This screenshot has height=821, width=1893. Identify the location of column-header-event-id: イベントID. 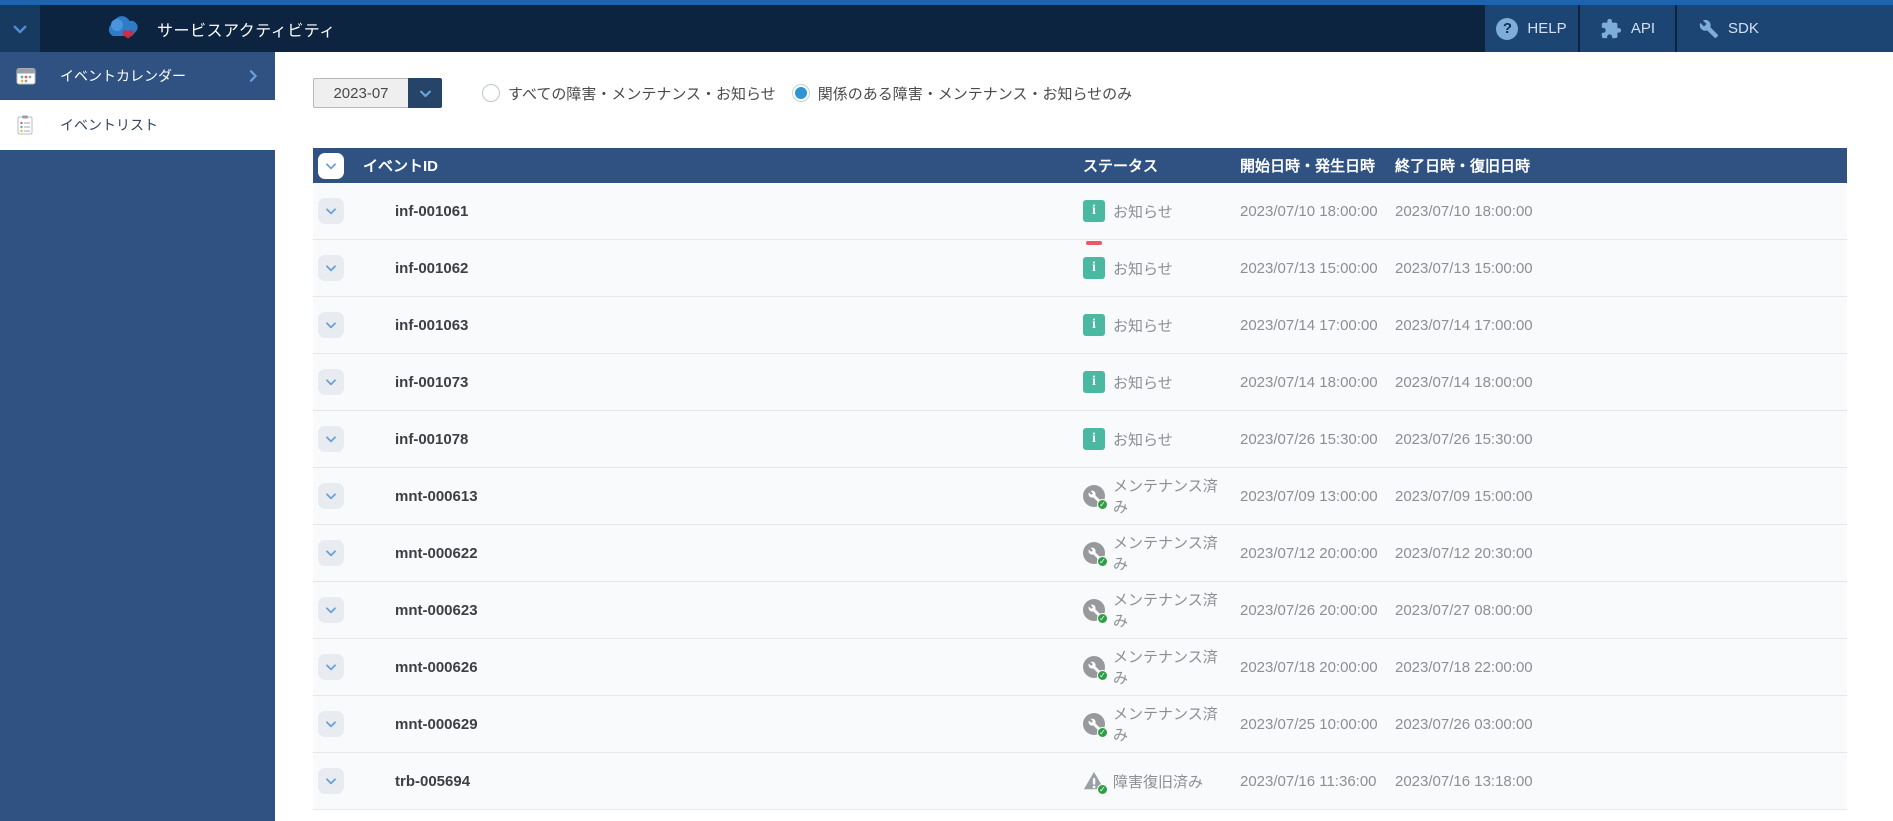
(401, 166).